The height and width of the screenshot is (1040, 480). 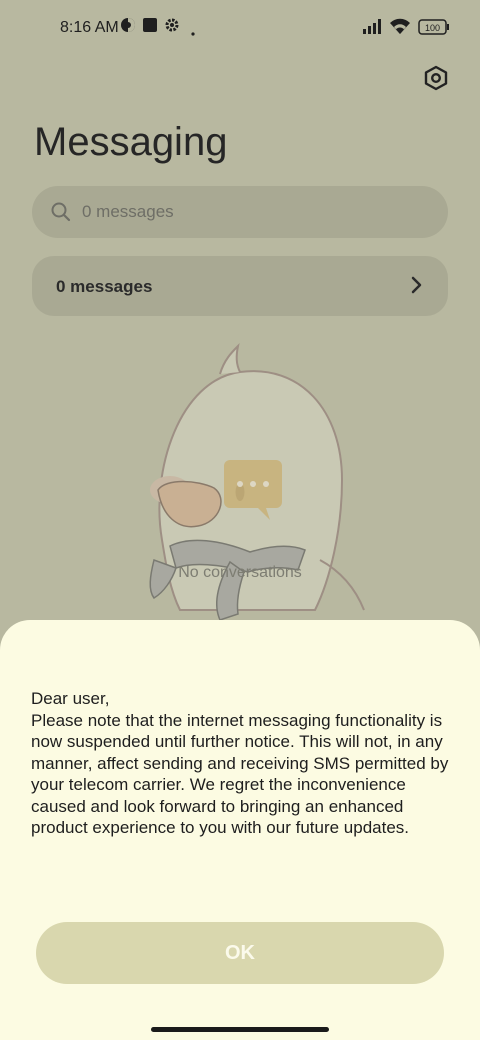 I want to click on dot-icon, so click(x=193, y=33).